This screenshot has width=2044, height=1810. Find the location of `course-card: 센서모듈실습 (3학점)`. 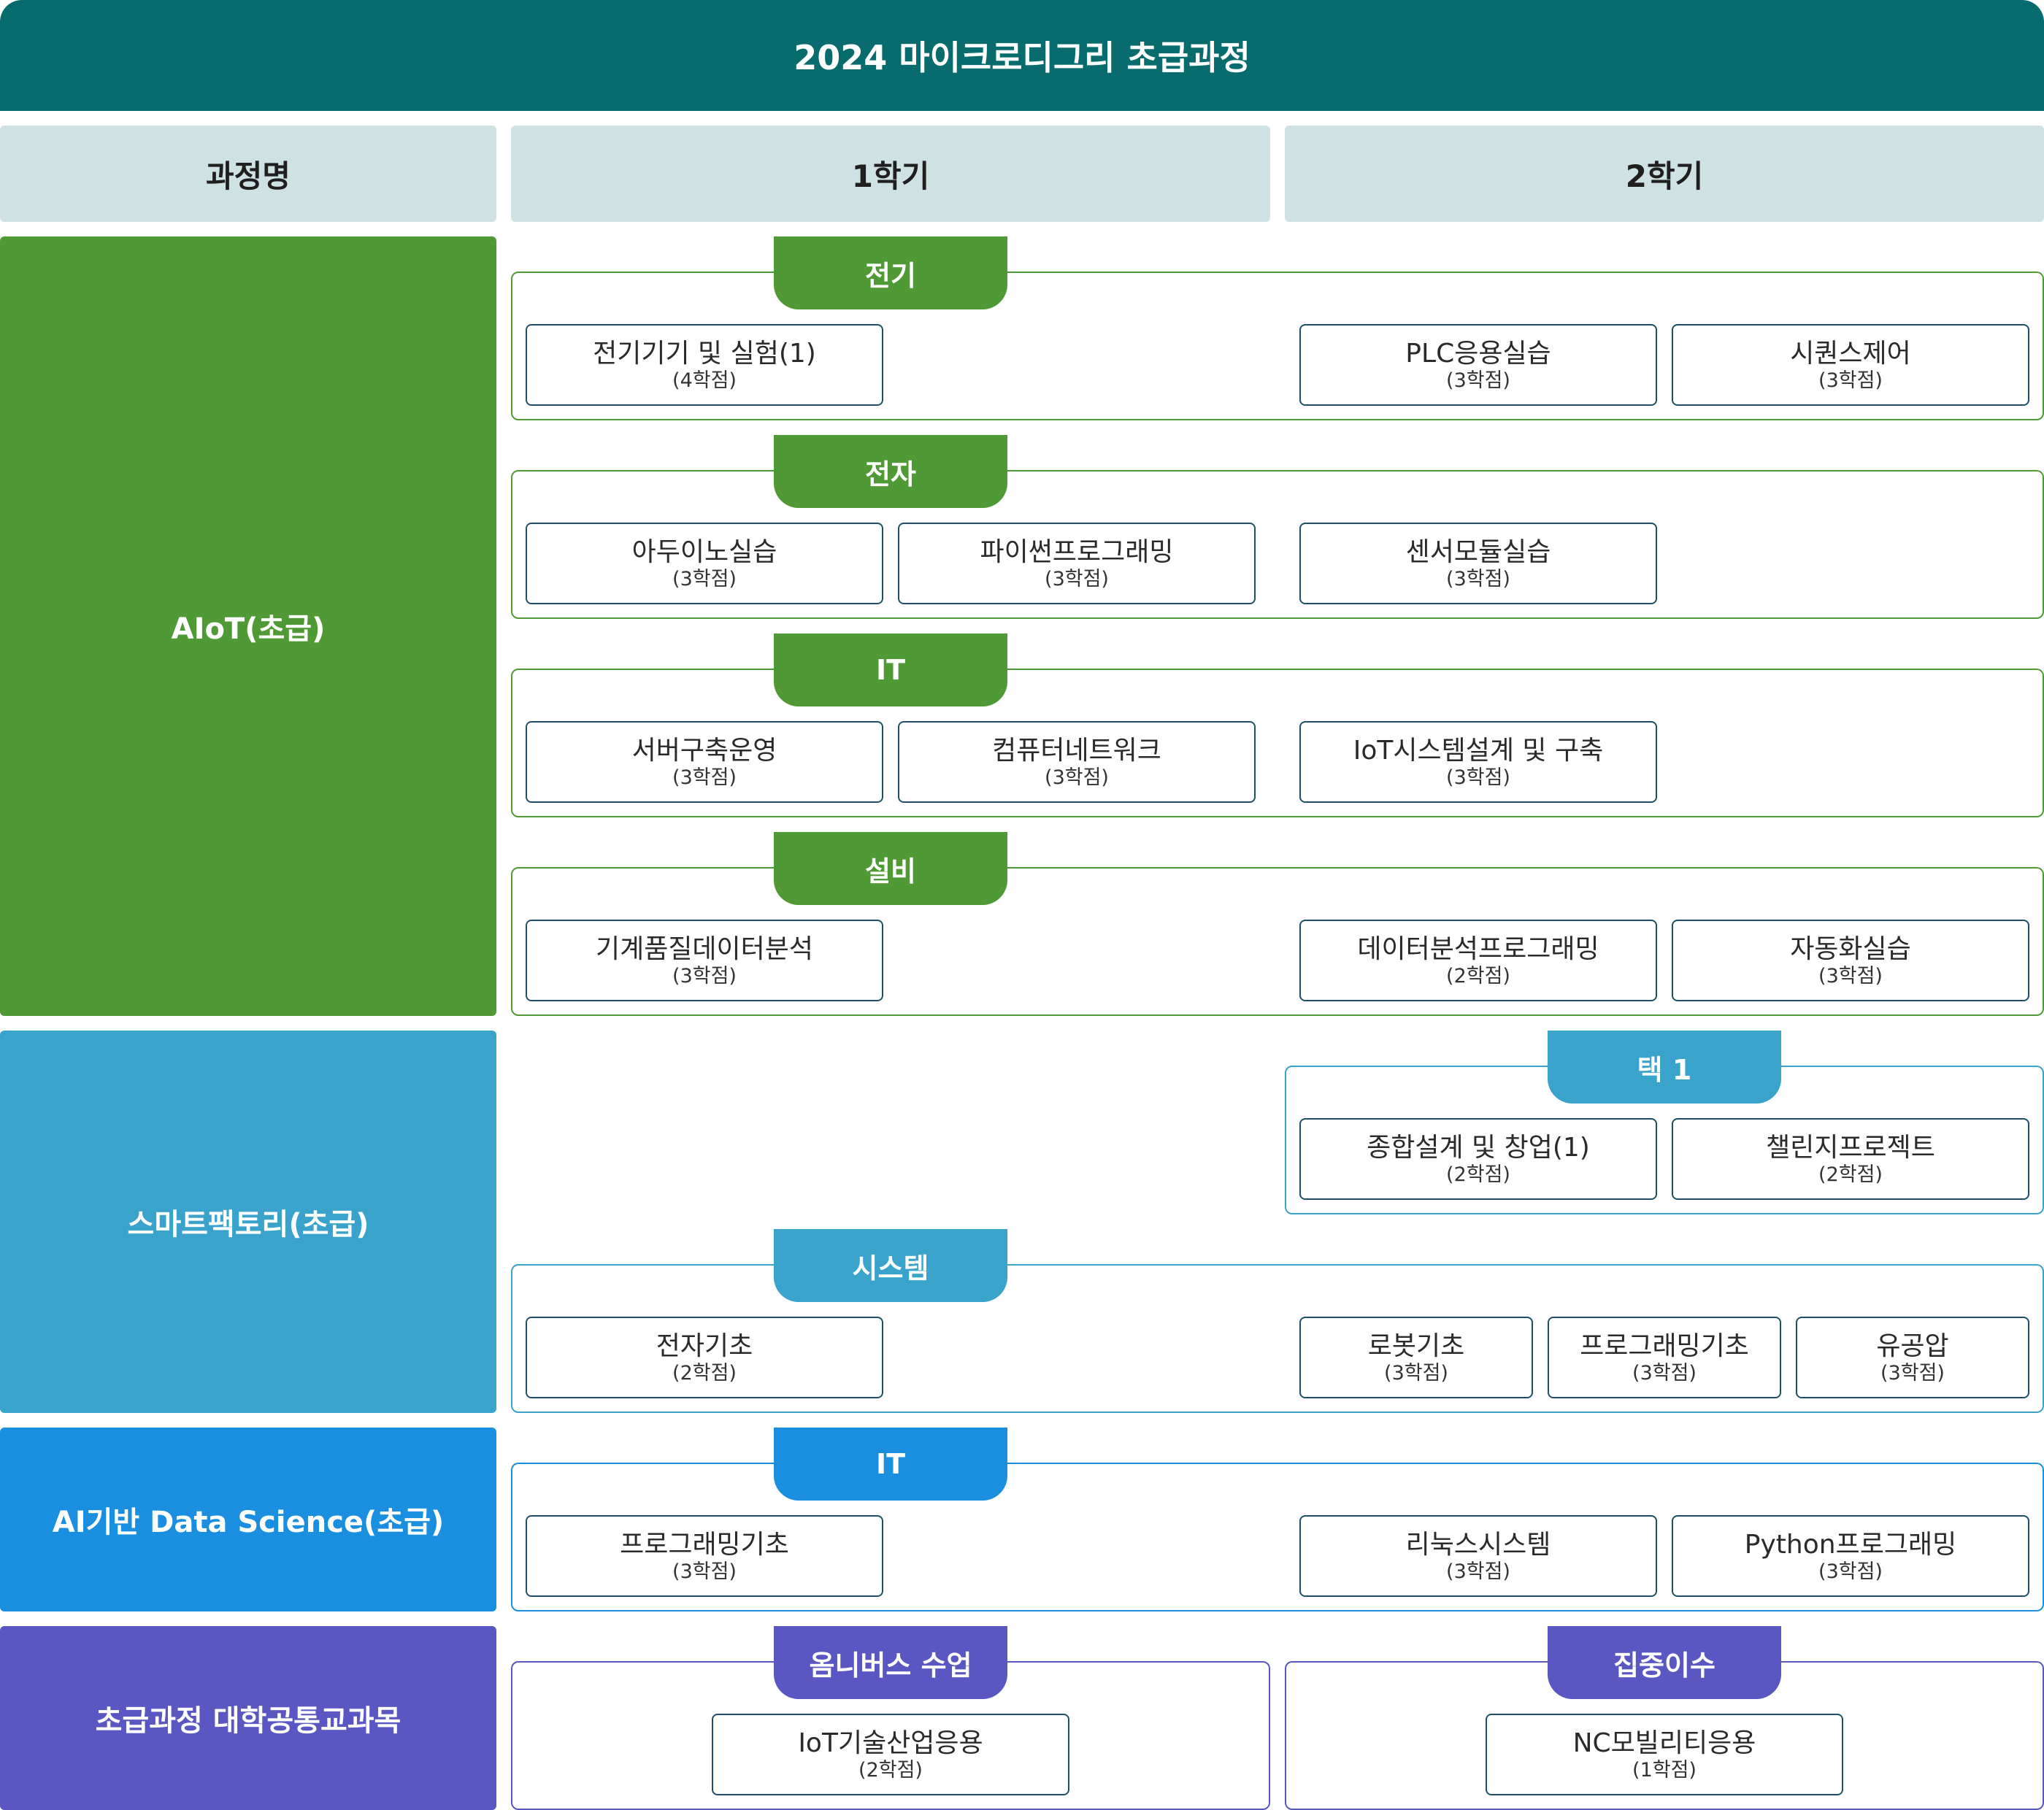

course-card: 센서모듈실습 (3학점) is located at coordinates (1478, 563).